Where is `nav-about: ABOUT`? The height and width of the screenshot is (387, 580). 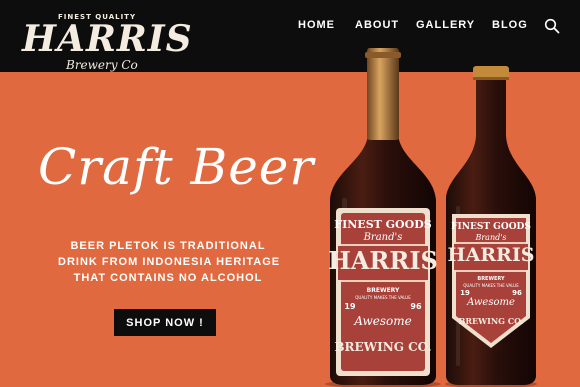 nav-about: ABOUT is located at coordinates (377, 26).